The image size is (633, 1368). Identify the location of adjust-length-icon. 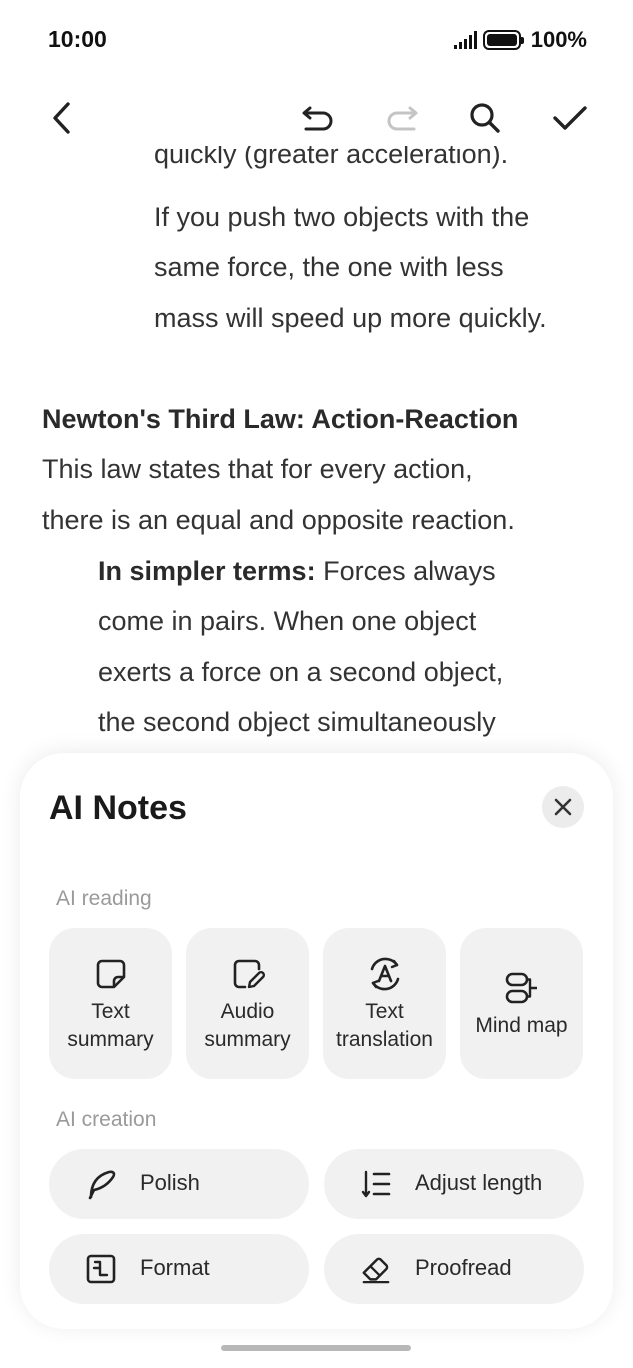
(376, 1184).